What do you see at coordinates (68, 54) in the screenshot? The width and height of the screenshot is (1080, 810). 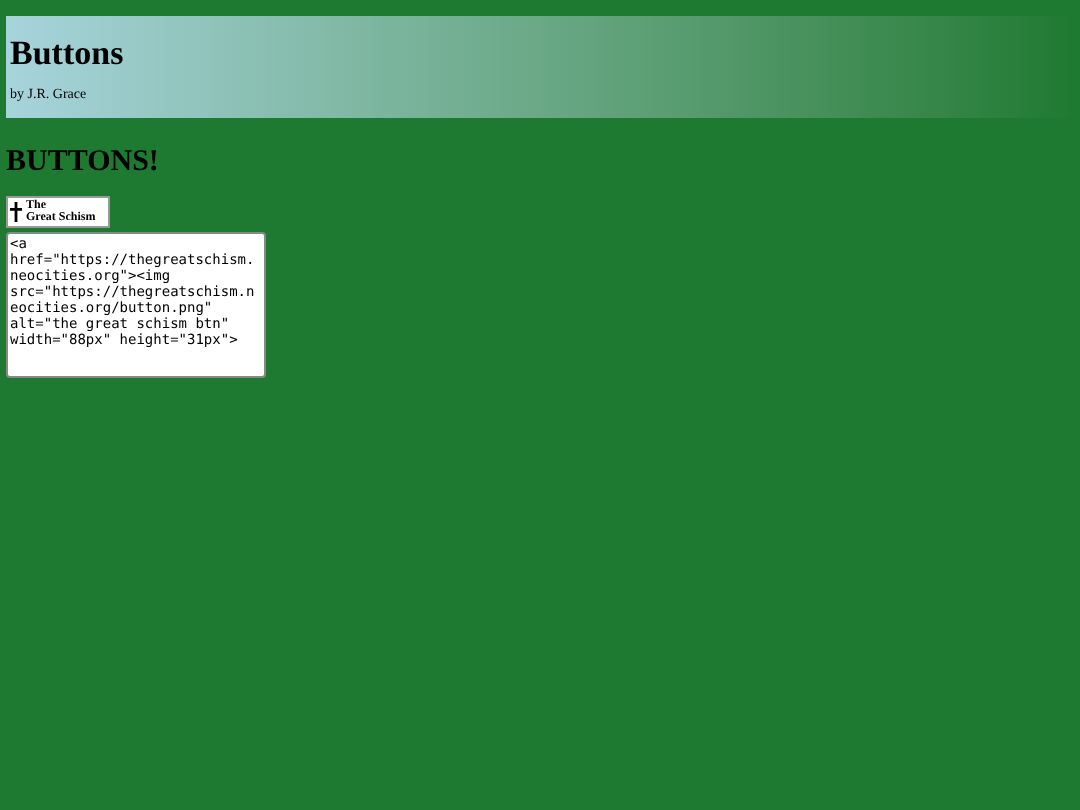 I see `page-title: Buttons` at bounding box center [68, 54].